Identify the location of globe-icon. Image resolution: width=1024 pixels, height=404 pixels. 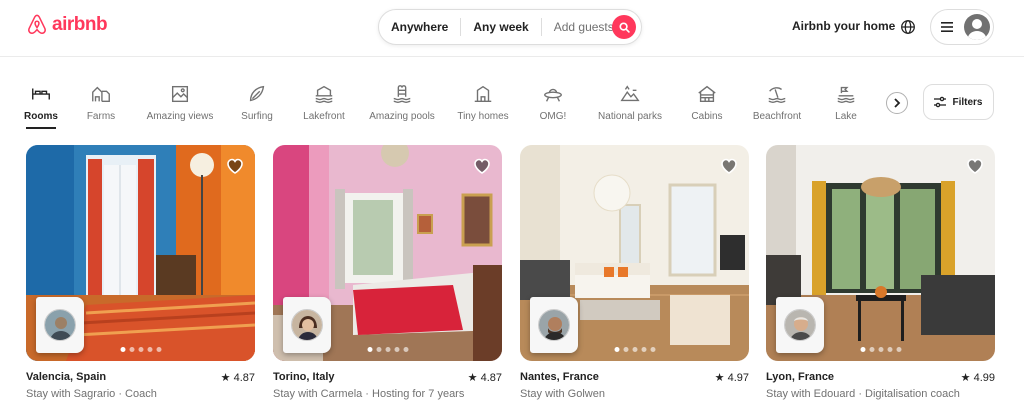
(908, 27).